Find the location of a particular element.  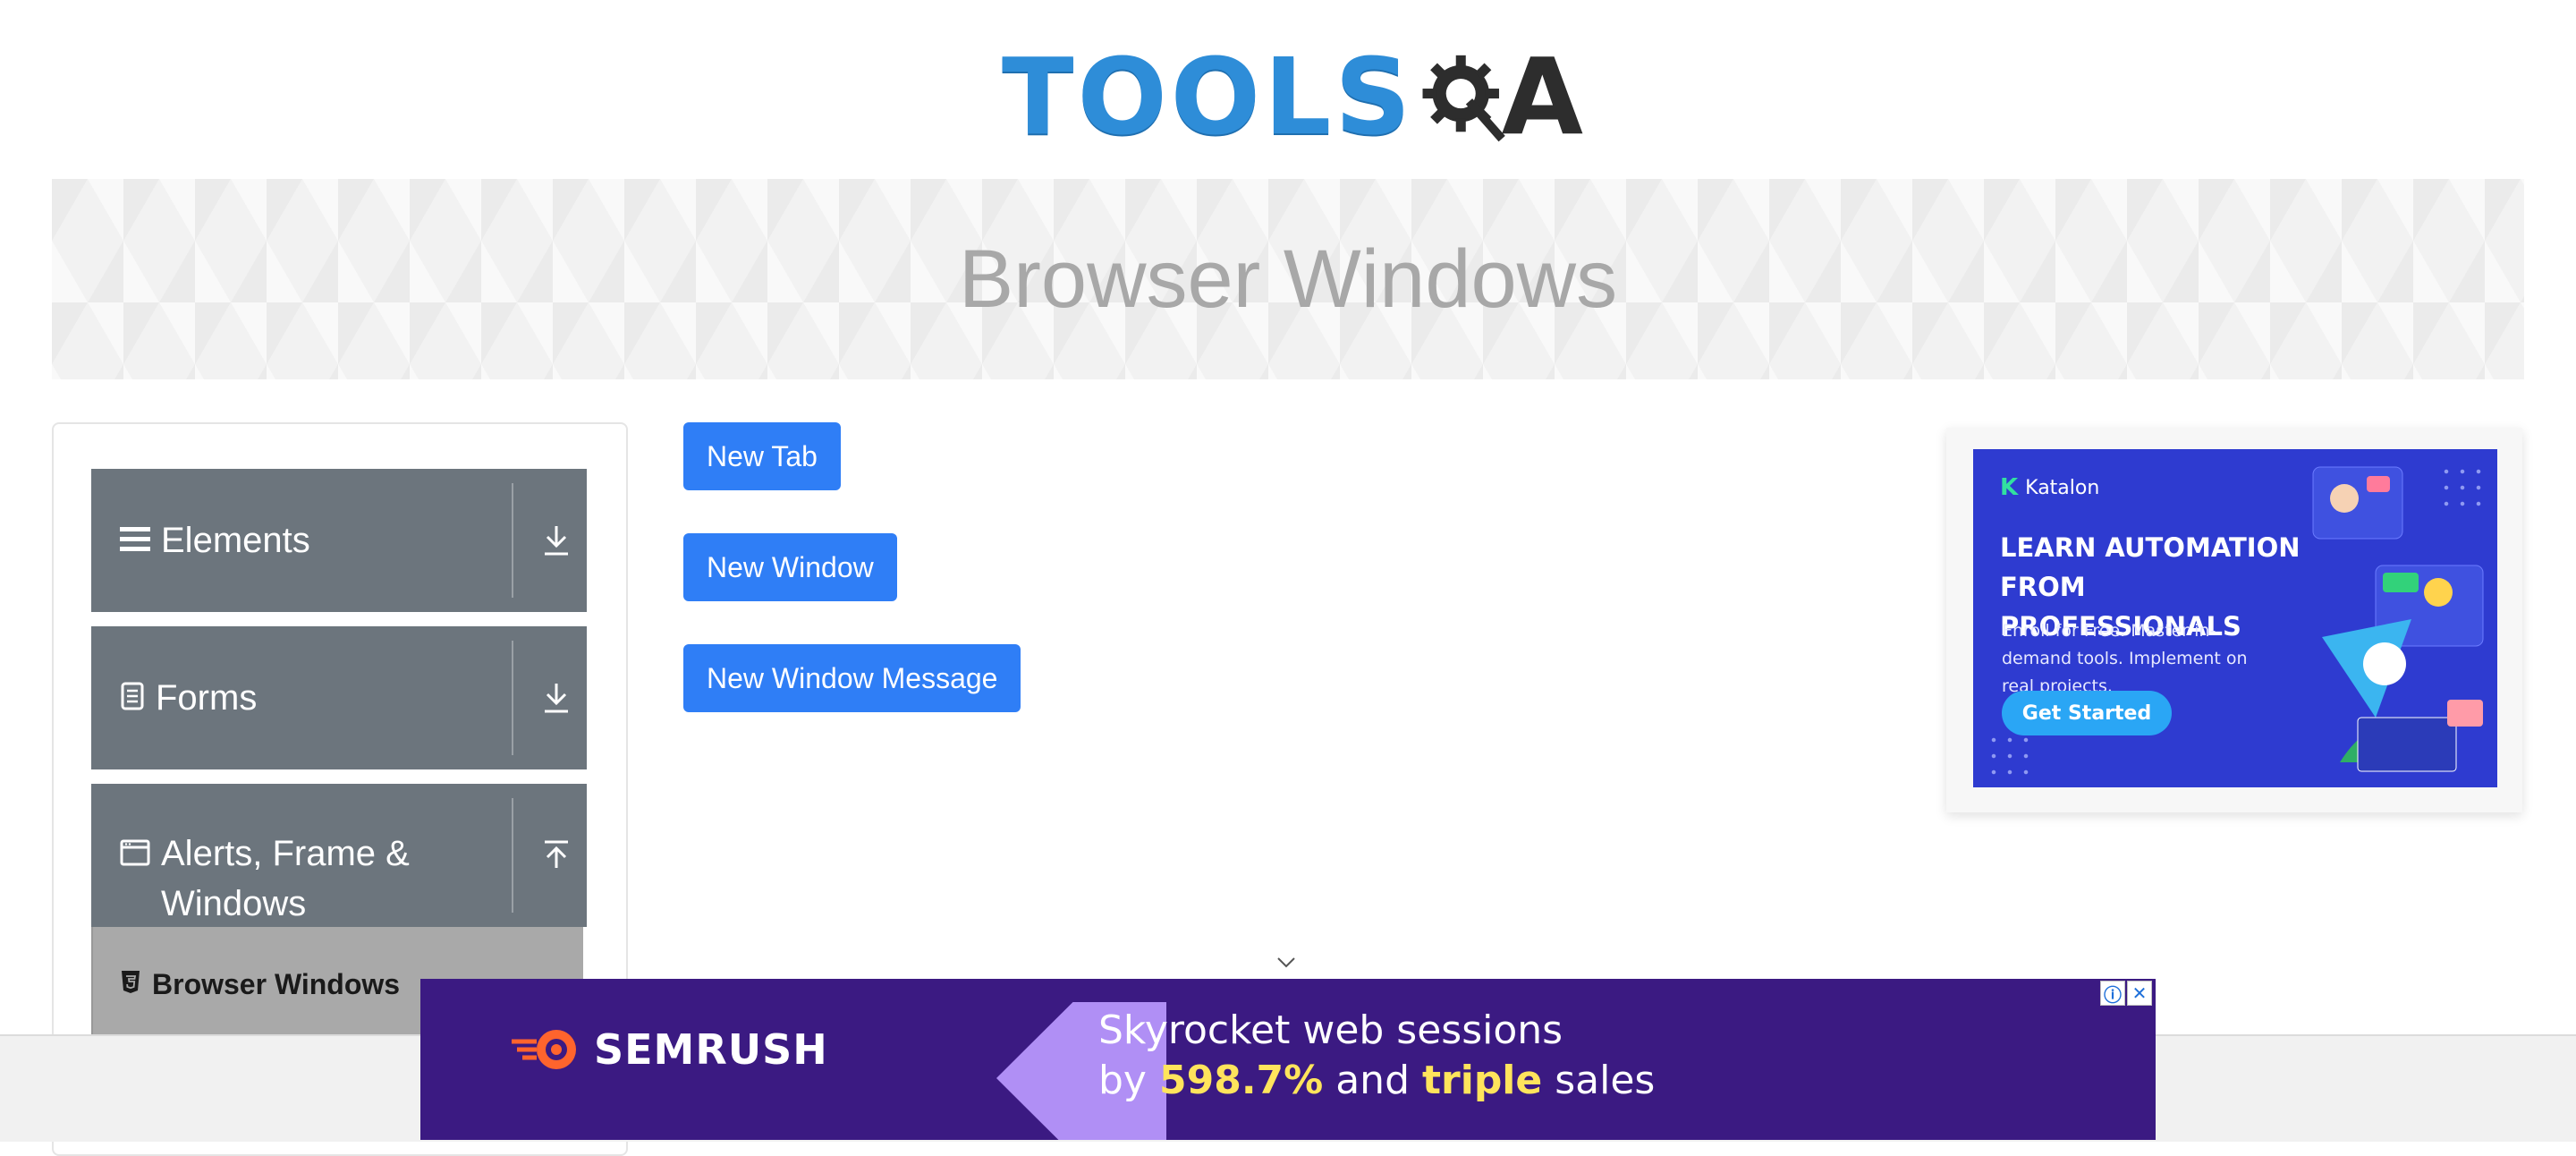

get-started-button: Get Started is located at coordinates (2087, 713).